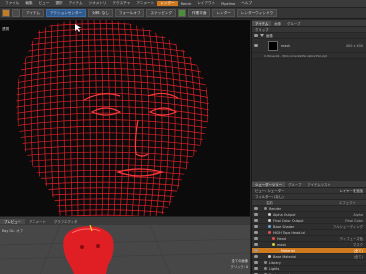 This screenshot has height=274, width=366. I want to click on tab-items: アイテム, so click(262, 23).